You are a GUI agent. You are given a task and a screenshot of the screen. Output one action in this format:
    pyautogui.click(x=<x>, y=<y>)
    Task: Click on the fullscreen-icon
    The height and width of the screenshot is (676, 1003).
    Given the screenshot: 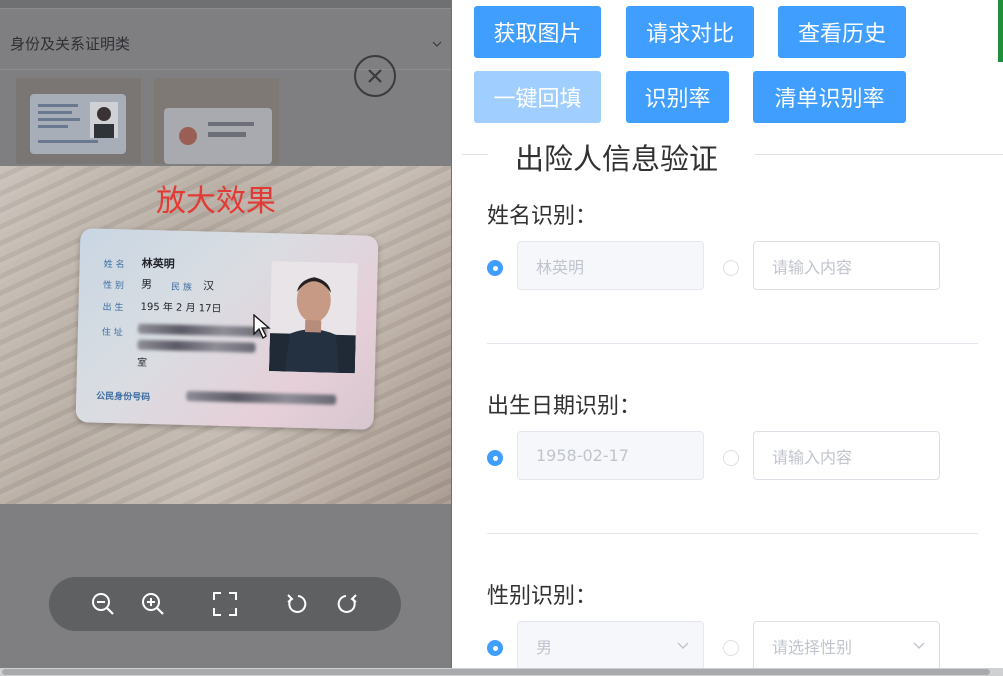 What is the action you would take?
    pyautogui.click(x=225, y=604)
    